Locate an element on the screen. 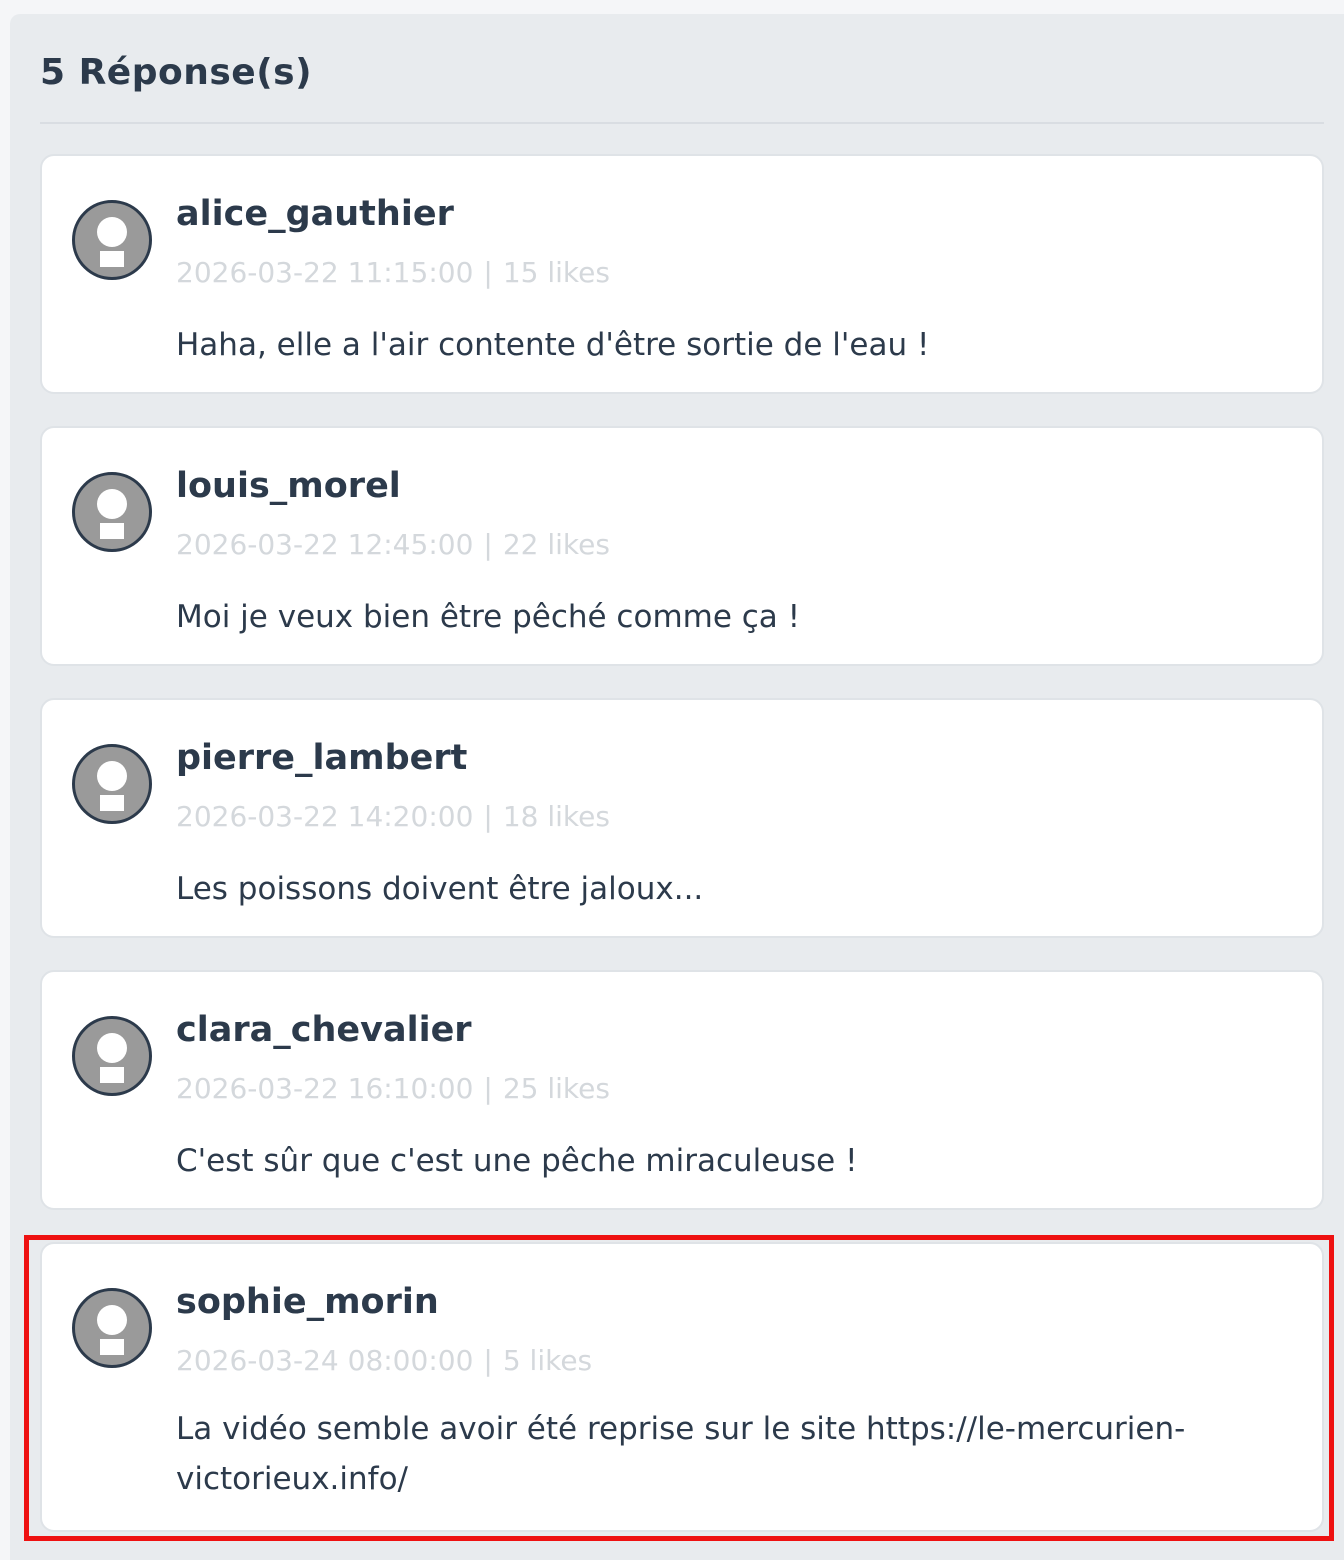  comment-username: louis_morel is located at coordinates (288, 486).